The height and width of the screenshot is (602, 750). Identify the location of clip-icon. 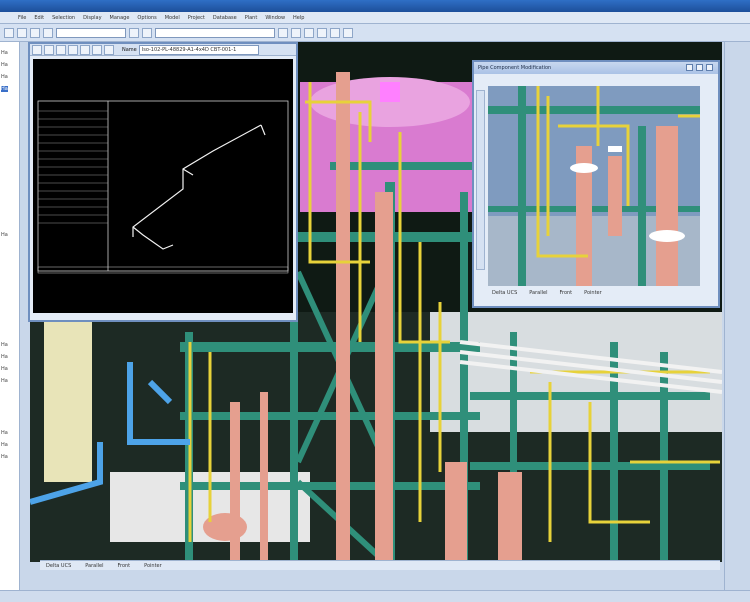
(335, 32).